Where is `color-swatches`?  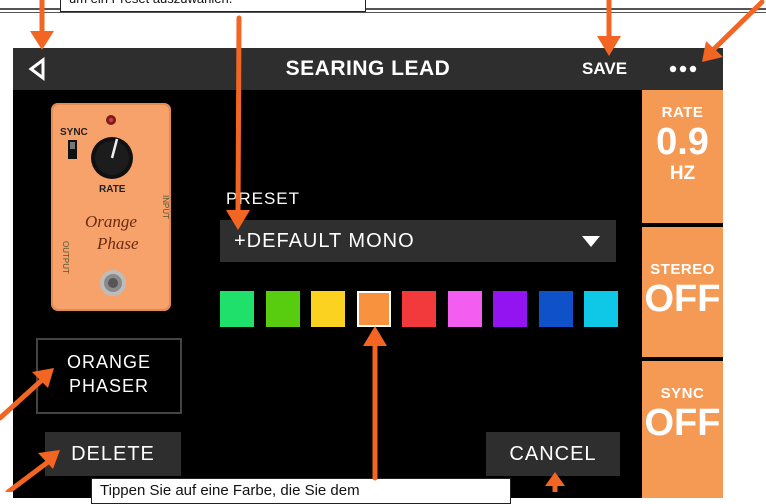
color-swatches is located at coordinates (420, 310).